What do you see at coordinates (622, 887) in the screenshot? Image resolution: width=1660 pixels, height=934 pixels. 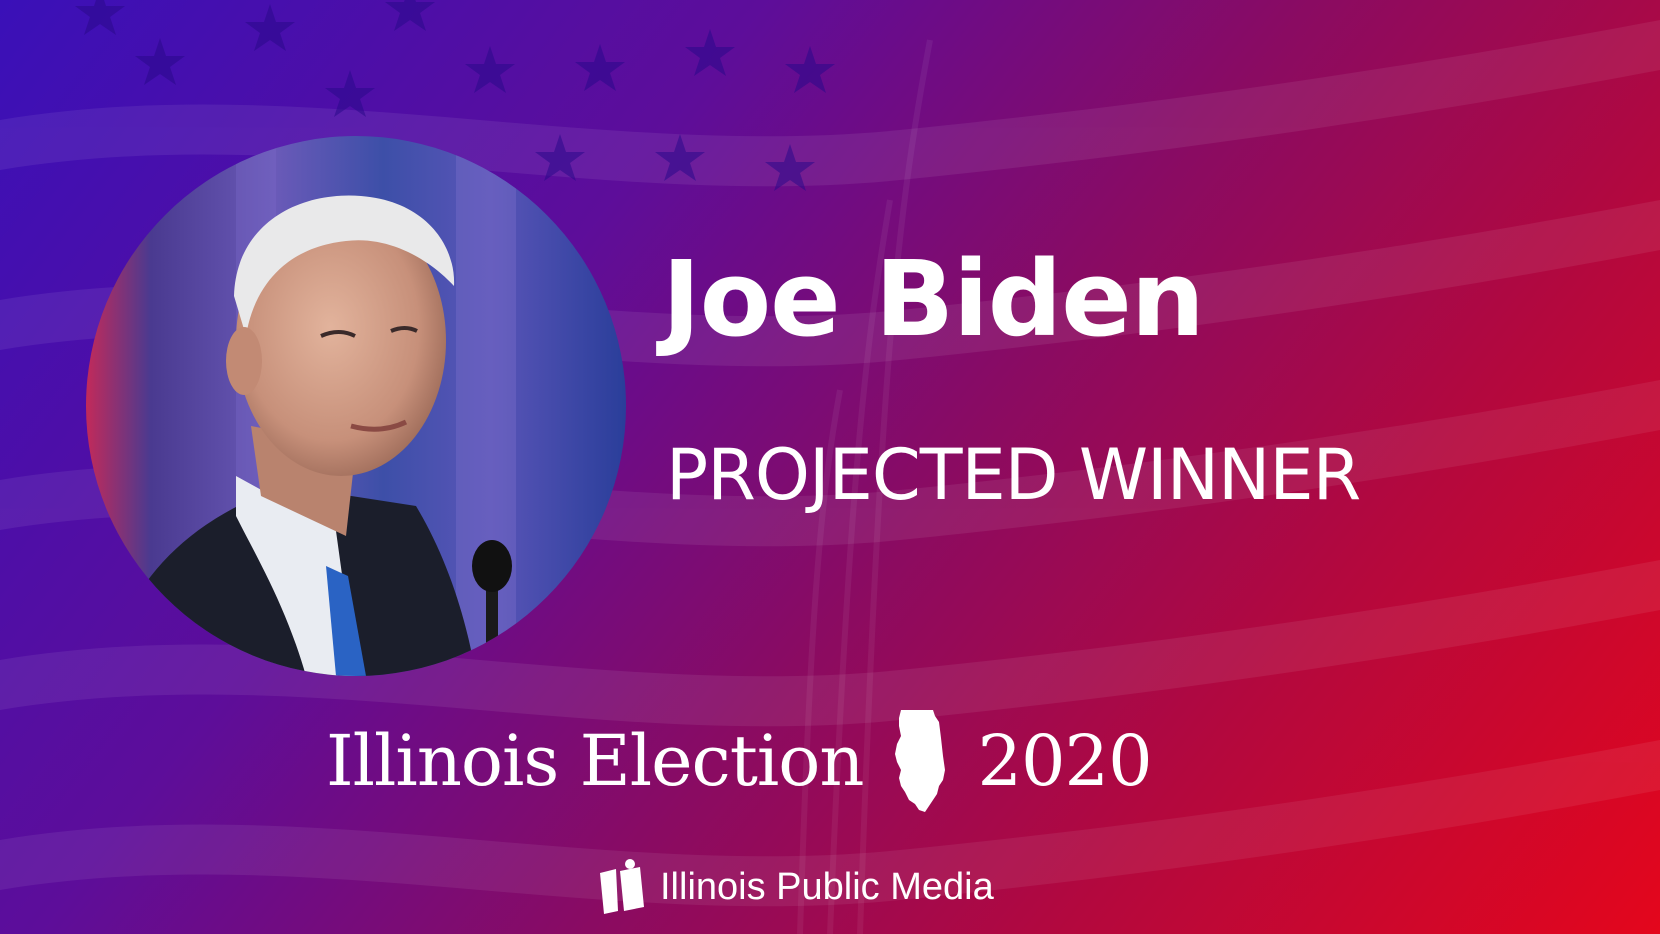 I see `illinois-public-media-logo-icon` at bounding box center [622, 887].